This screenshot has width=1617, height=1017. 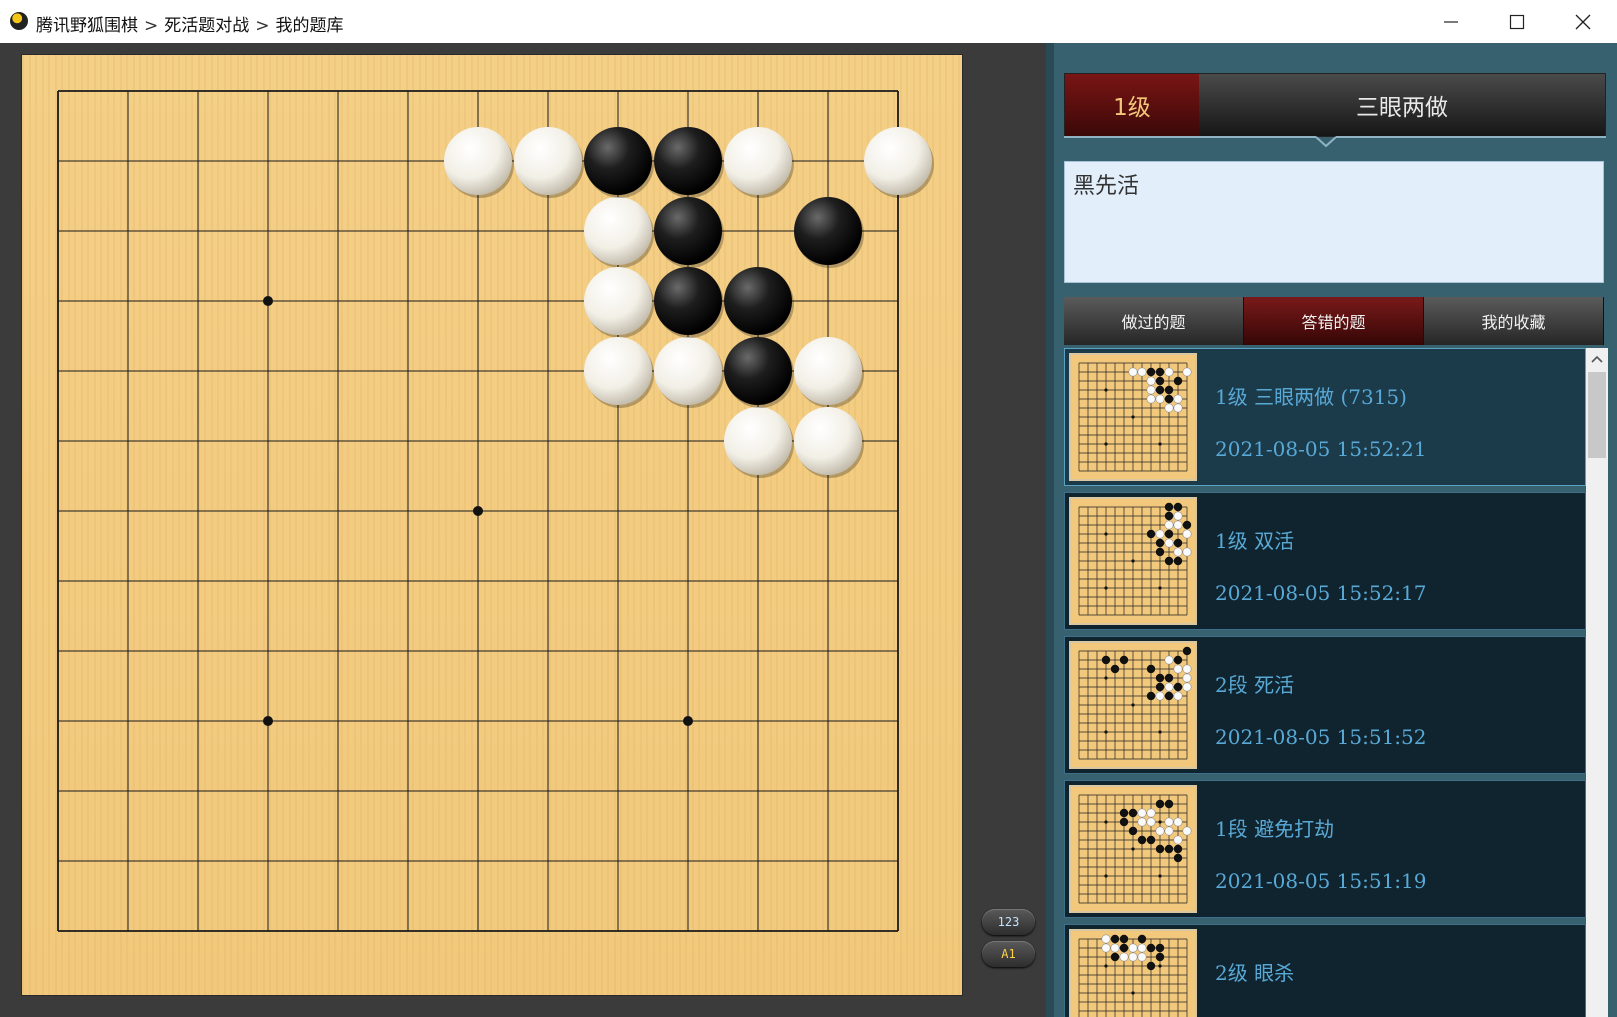 What do you see at coordinates (19, 21) in the screenshot?
I see `app-logo-icon` at bounding box center [19, 21].